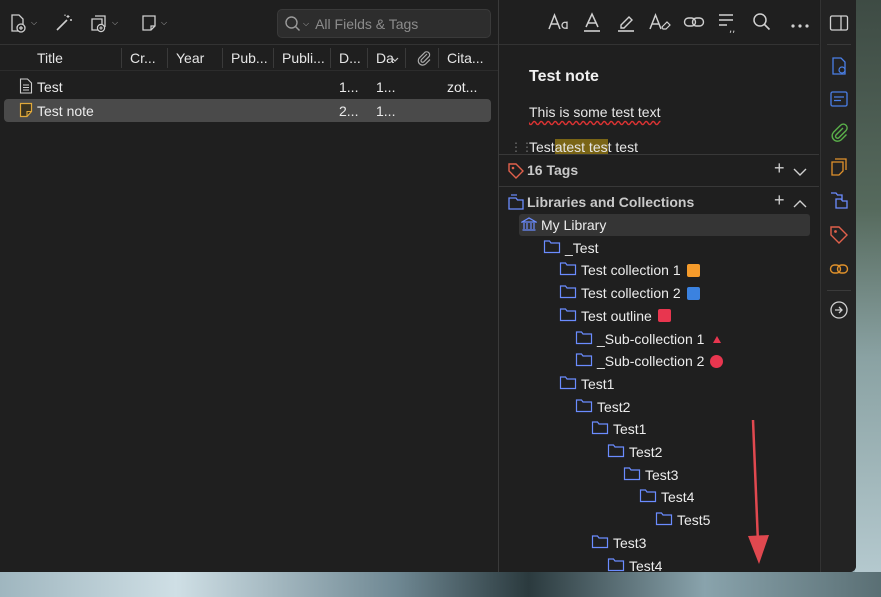 This screenshot has height=597, width=881. What do you see at coordinates (190, 58) in the screenshot?
I see `column-year: Year` at bounding box center [190, 58].